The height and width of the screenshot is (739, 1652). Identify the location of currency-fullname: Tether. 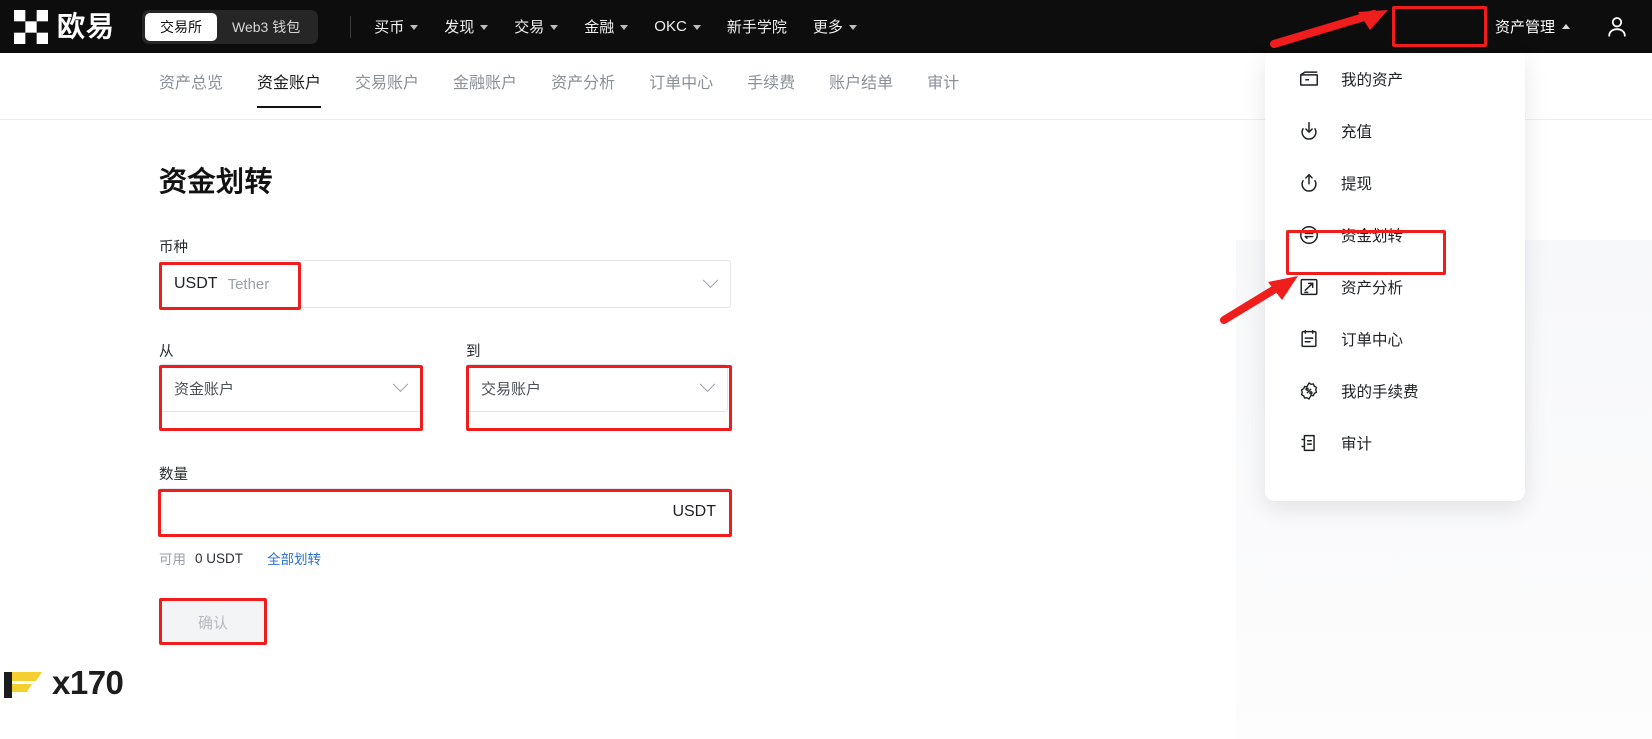
(248, 284).